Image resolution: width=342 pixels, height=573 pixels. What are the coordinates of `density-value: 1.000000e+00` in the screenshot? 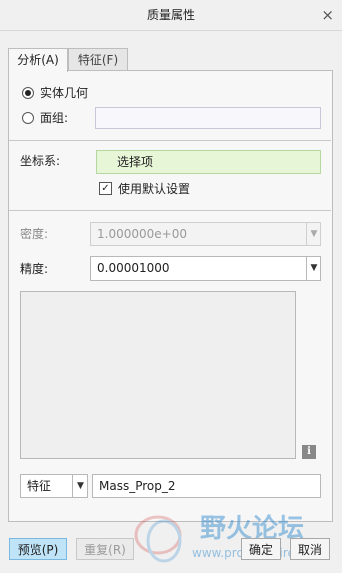 It's located at (142, 234).